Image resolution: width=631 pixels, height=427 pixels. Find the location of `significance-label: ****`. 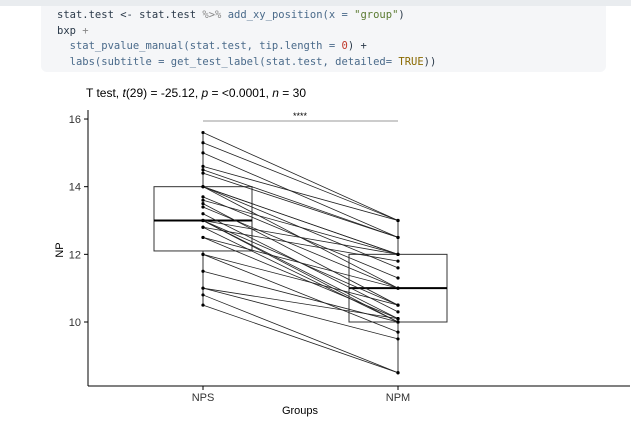

significance-label: **** is located at coordinates (300, 116).